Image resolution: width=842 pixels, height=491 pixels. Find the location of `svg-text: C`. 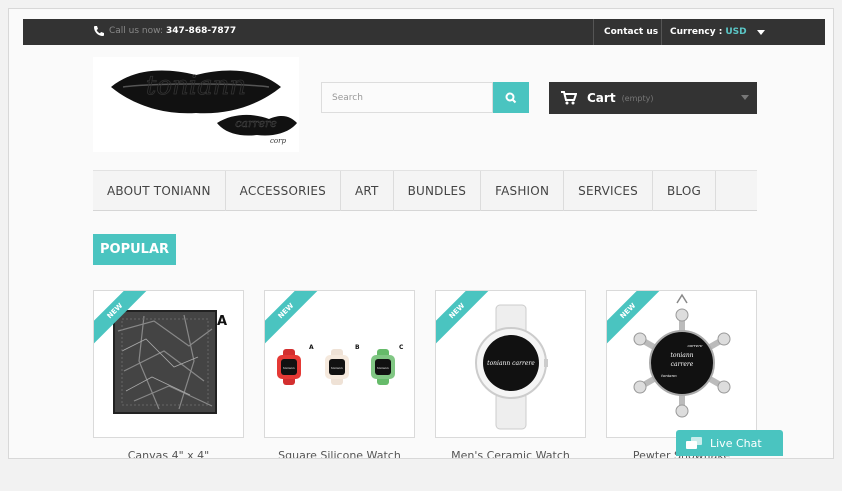

svg-text: C is located at coordinates (401, 347).